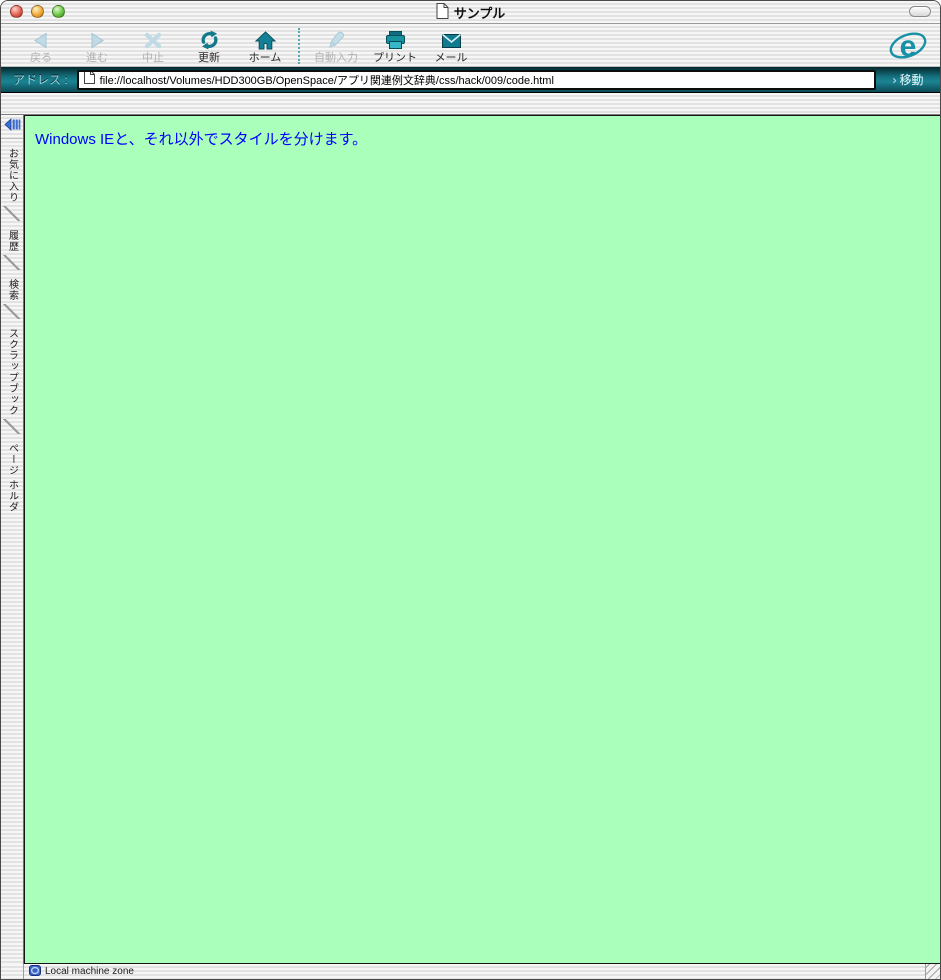 The height and width of the screenshot is (980, 941). What do you see at coordinates (911, 80) in the screenshot?
I see `go-label: 移動` at bounding box center [911, 80].